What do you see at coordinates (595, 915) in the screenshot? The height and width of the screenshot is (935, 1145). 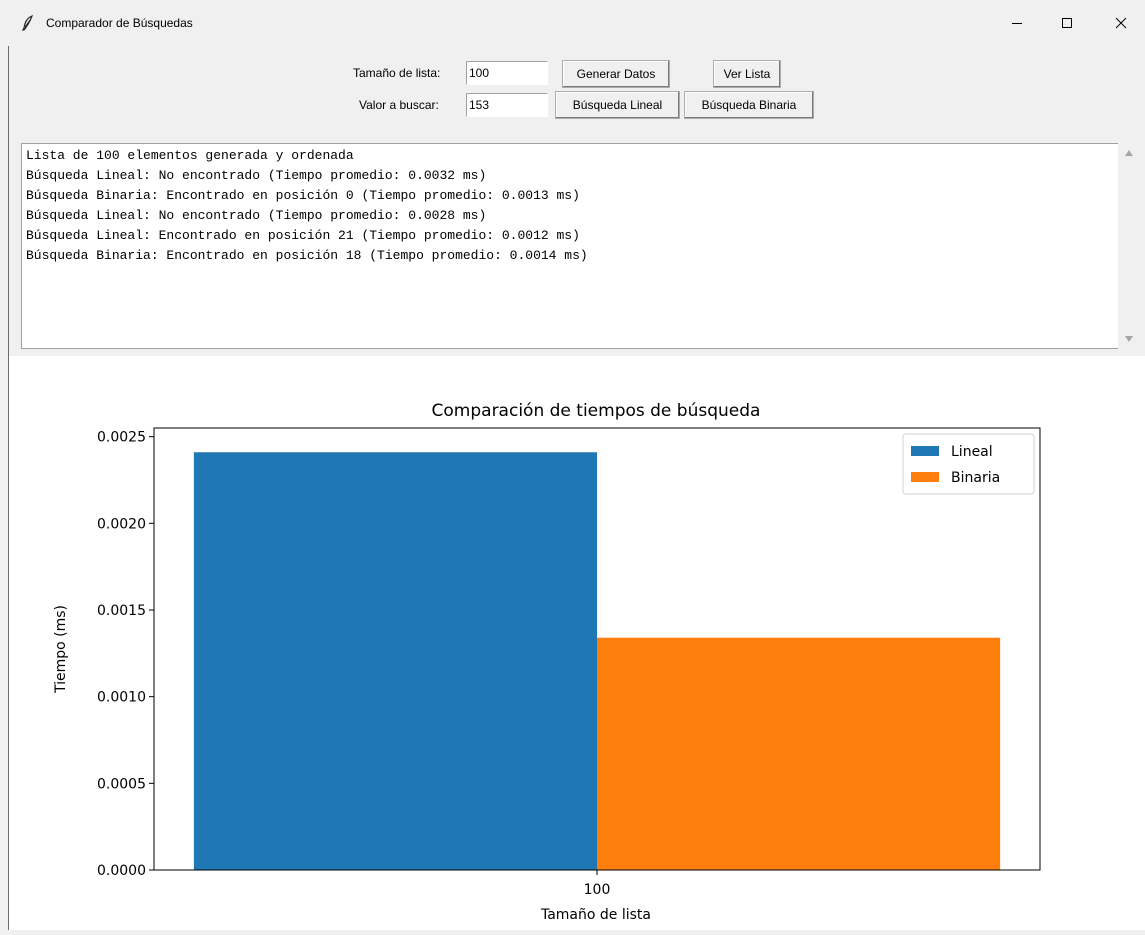 I see `x-axis-label: Tamaño de lista` at bounding box center [595, 915].